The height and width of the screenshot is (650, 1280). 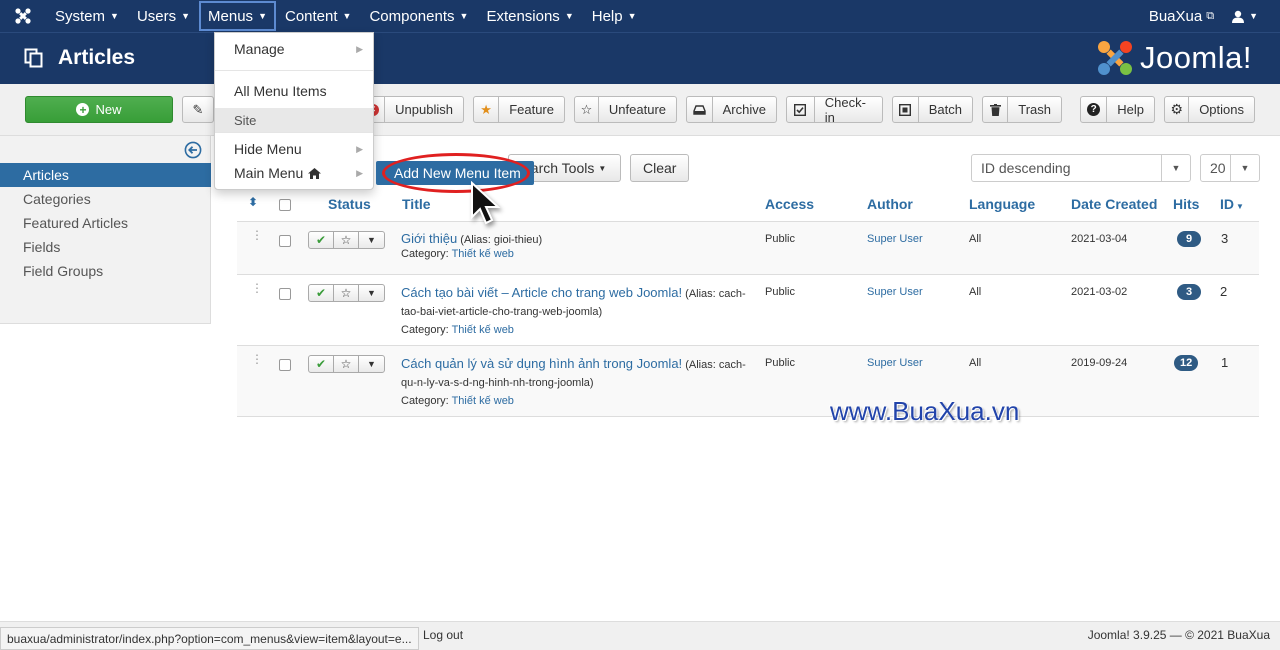 What do you see at coordinates (294, 149) in the screenshot?
I see `menu-item-hide-menu: Hide Menu ▶` at bounding box center [294, 149].